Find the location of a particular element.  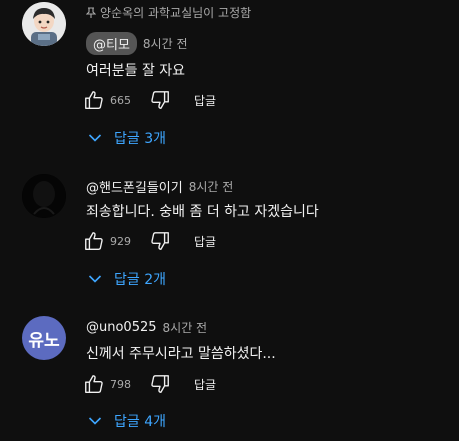

comment-actions: 929 답글 is located at coordinates (149, 241).